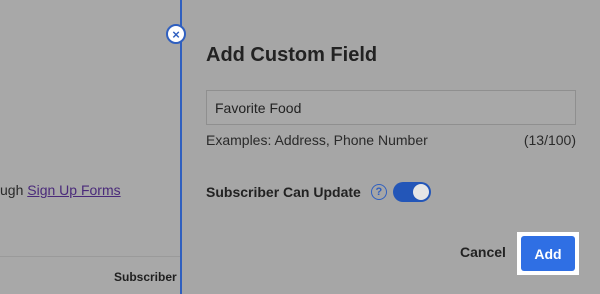  Describe the element at coordinates (483, 252) in the screenshot. I see `cancel-button: Cancel` at that location.